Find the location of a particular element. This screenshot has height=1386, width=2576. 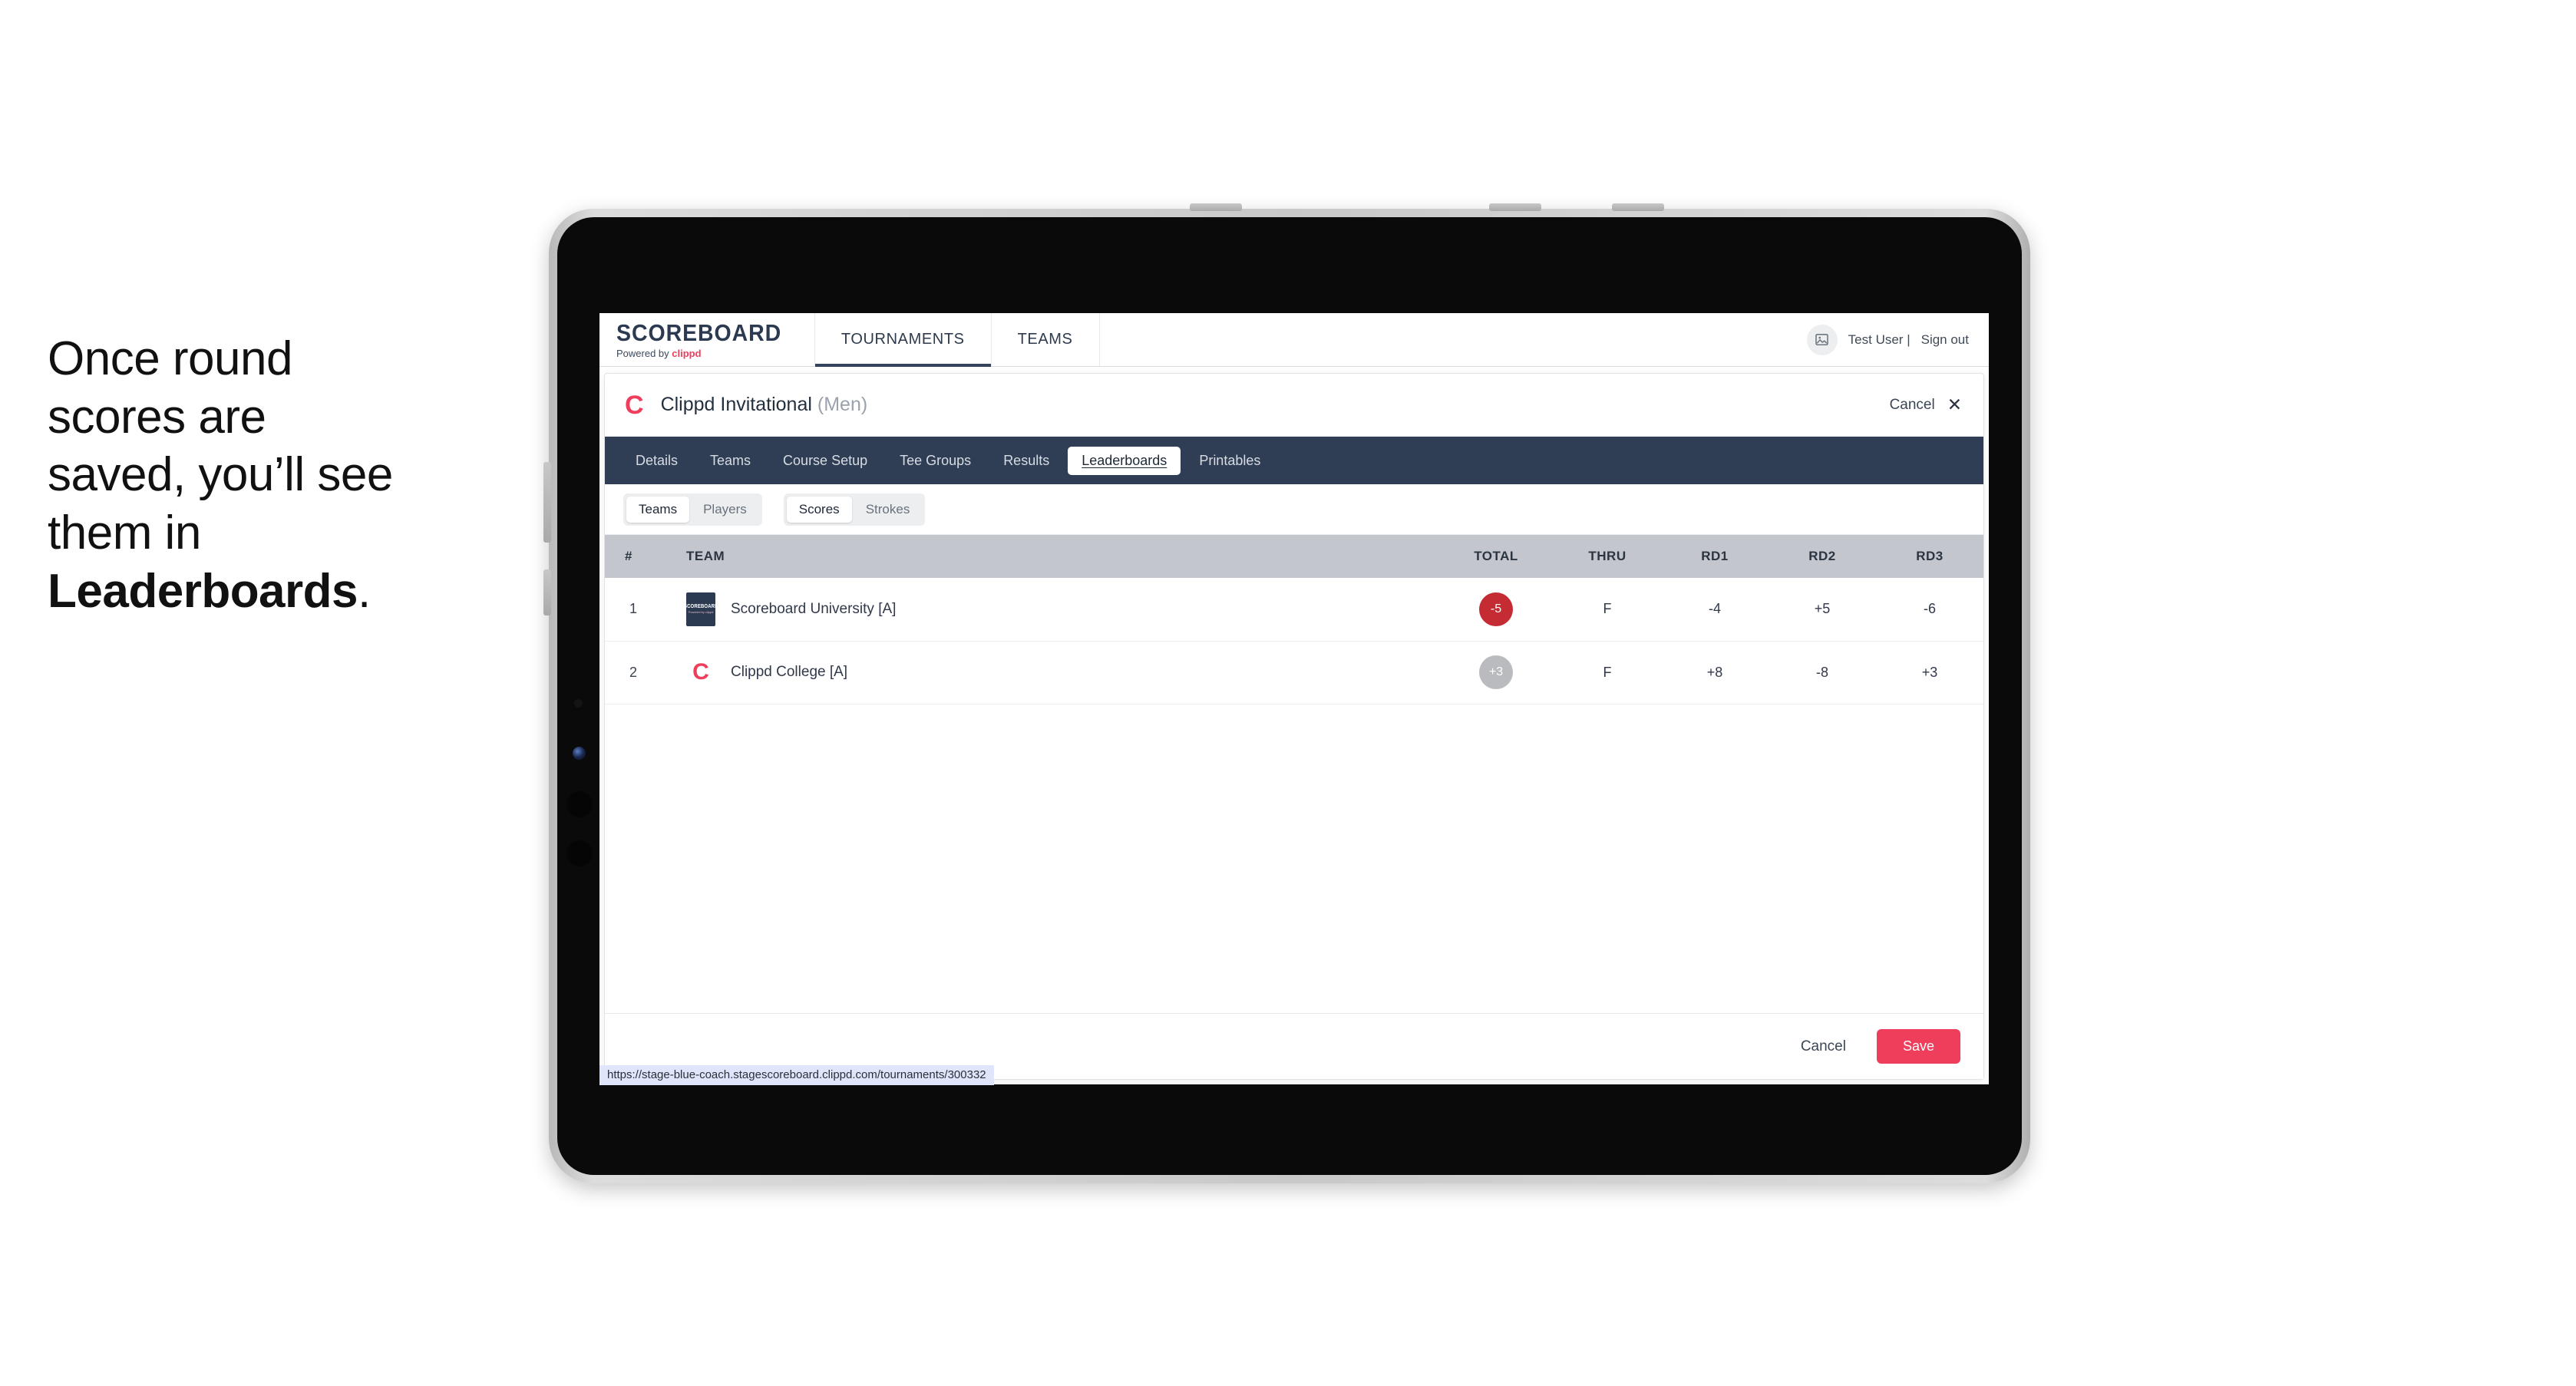

team-logo-line-2: Powered by clippd is located at coordinates (701, 612).